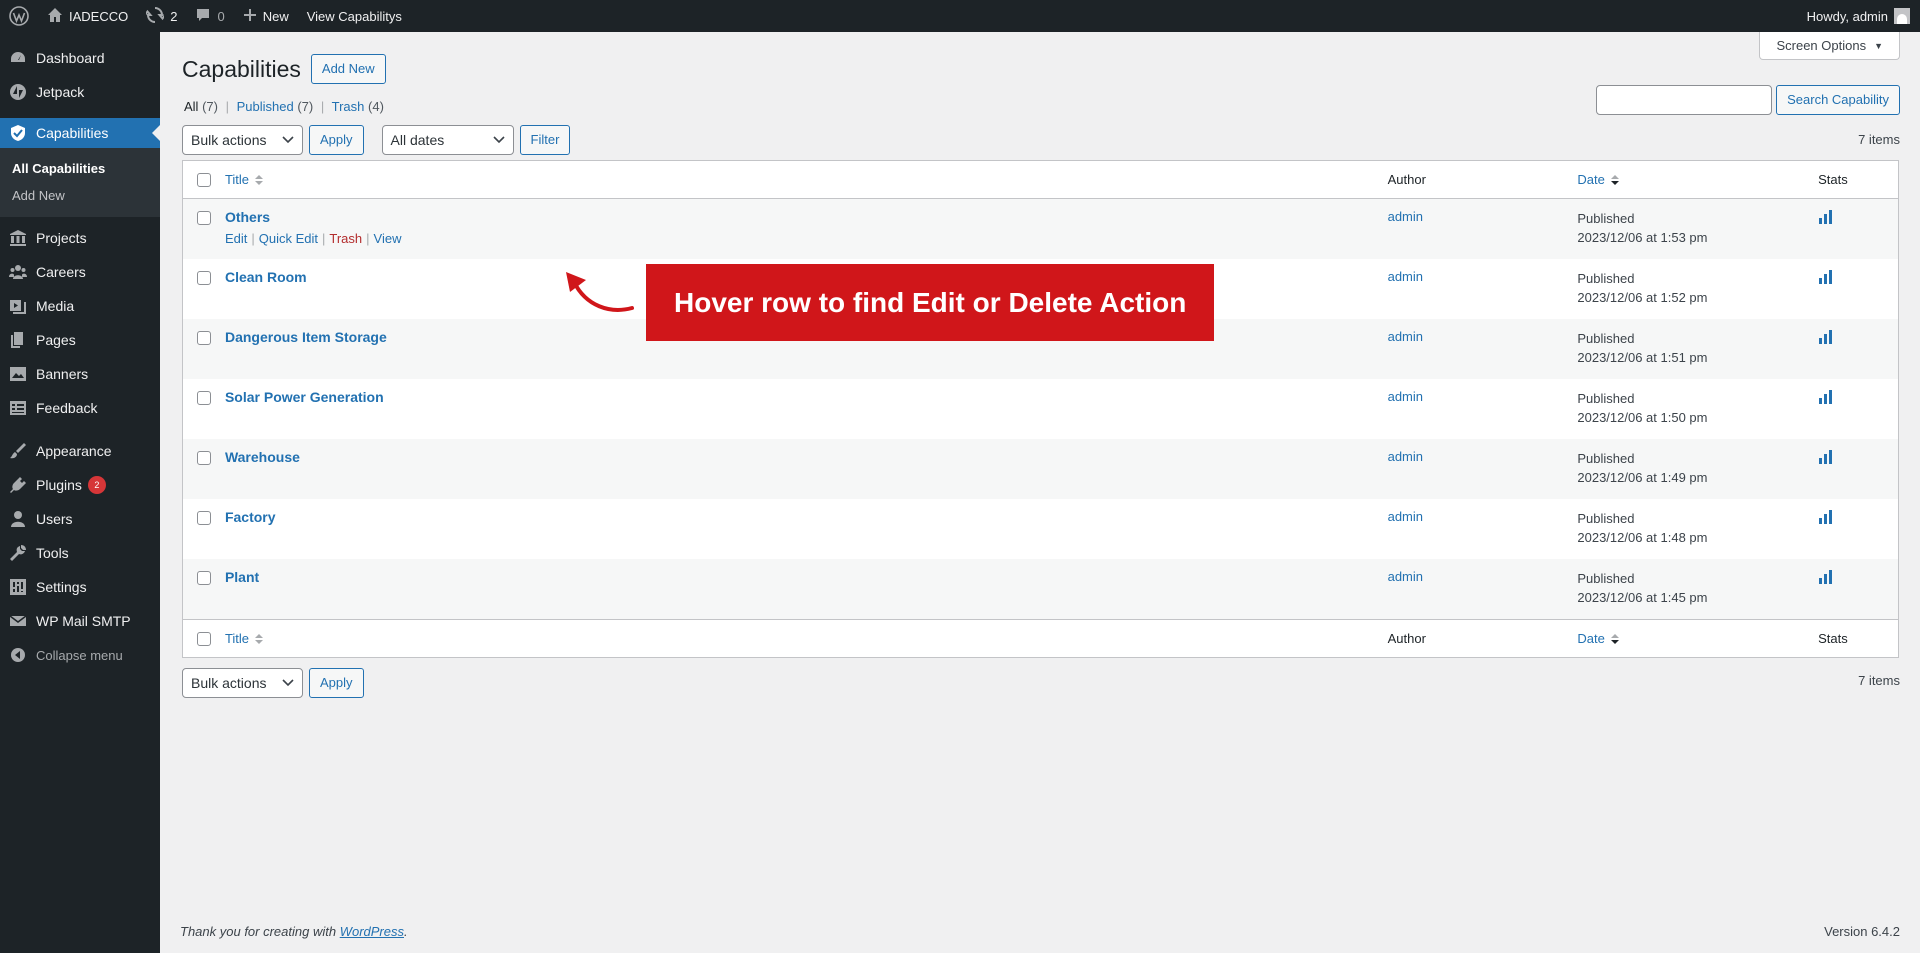  What do you see at coordinates (56, 340) in the screenshot?
I see `sidebar-item-label: Pages` at bounding box center [56, 340].